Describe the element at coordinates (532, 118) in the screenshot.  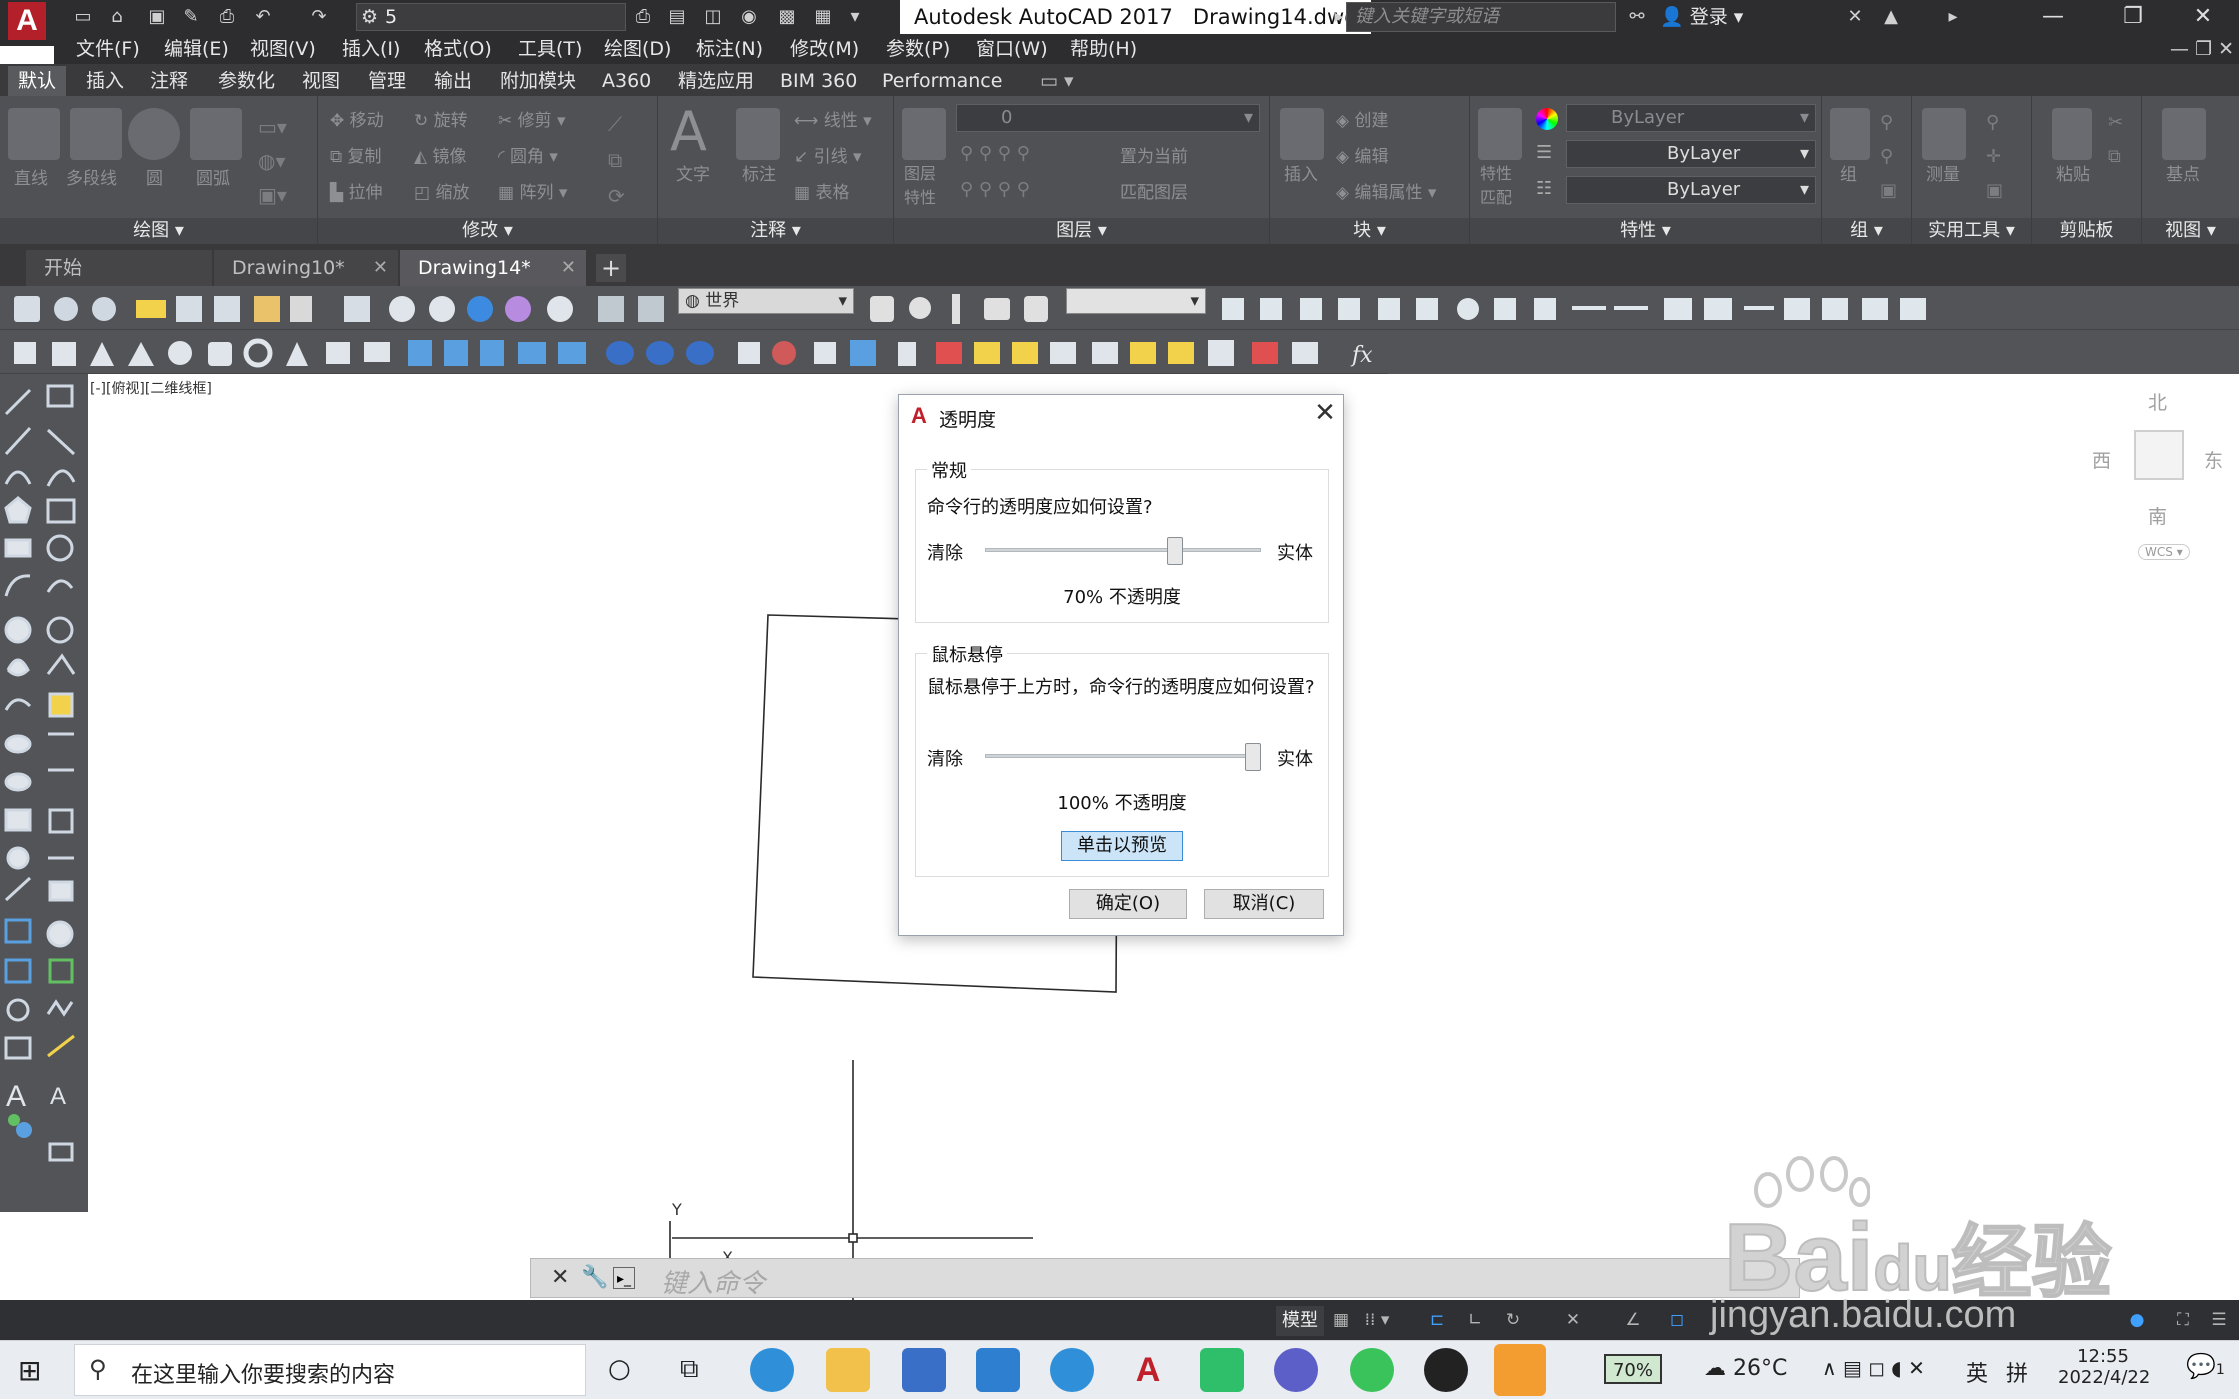
I see `trim-button: ✂ 修剪 ▾` at that location.